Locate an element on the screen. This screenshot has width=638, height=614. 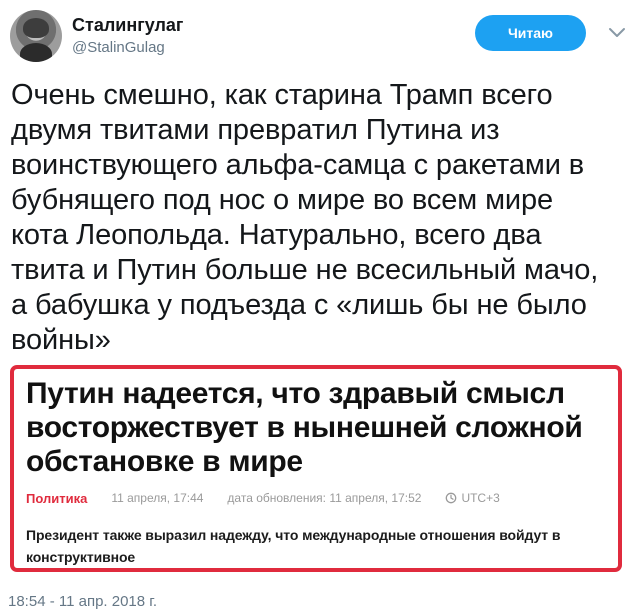
follow-button: Читаю is located at coordinates (530, 33).